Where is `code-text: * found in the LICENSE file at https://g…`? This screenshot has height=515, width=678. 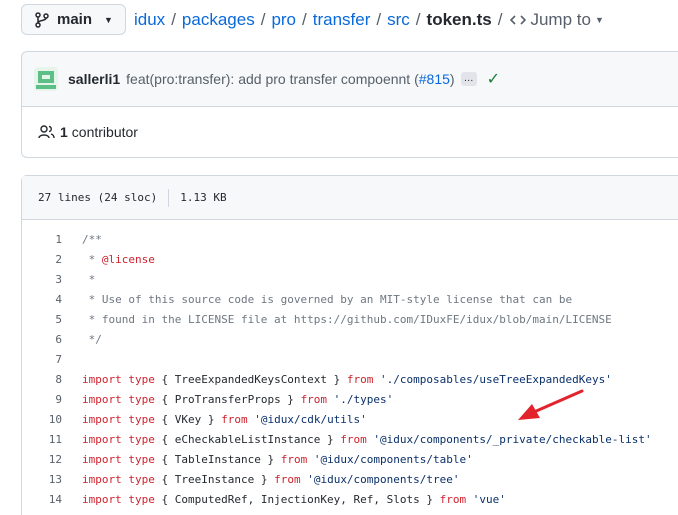 code-text: * found in the LICENSE file at https://g… is located at coordinates (337, 320).